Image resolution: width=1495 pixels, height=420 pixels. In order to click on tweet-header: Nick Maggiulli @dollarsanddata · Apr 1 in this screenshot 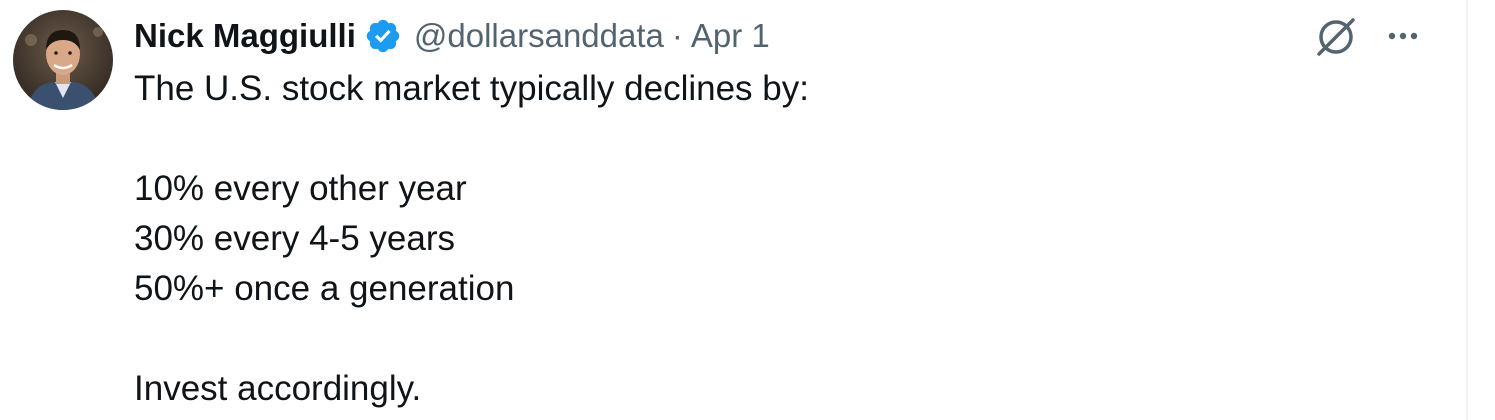, I will do `click(452, 36)`.